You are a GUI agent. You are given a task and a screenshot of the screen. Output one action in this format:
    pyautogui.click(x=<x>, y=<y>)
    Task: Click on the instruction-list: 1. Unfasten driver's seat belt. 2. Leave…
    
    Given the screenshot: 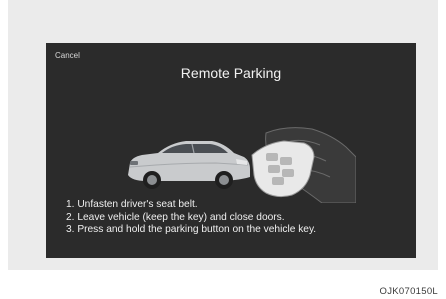 What is the action you would take?
    pyautogui.click(x=191, y=218)
    